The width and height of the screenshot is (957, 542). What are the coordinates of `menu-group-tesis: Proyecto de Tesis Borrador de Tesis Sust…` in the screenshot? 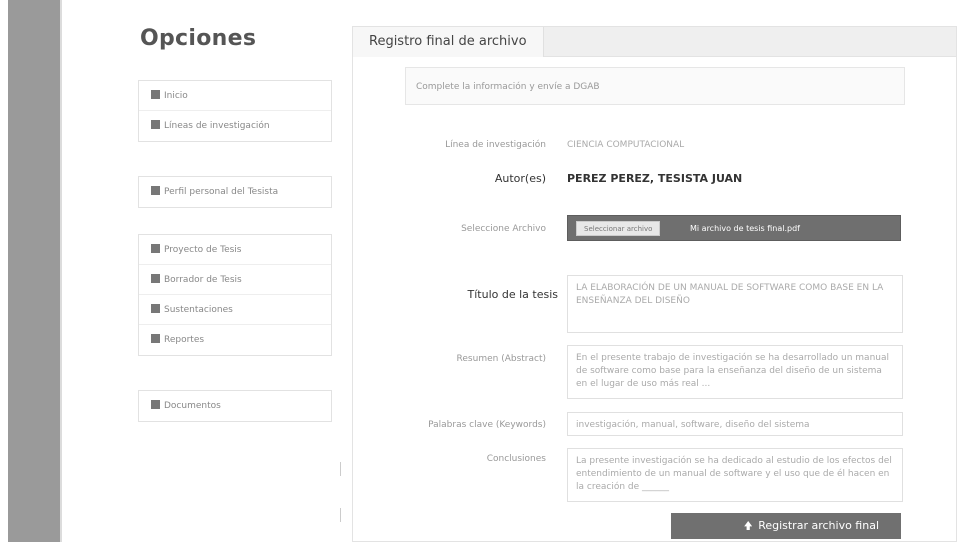 It's located at (235, 295).